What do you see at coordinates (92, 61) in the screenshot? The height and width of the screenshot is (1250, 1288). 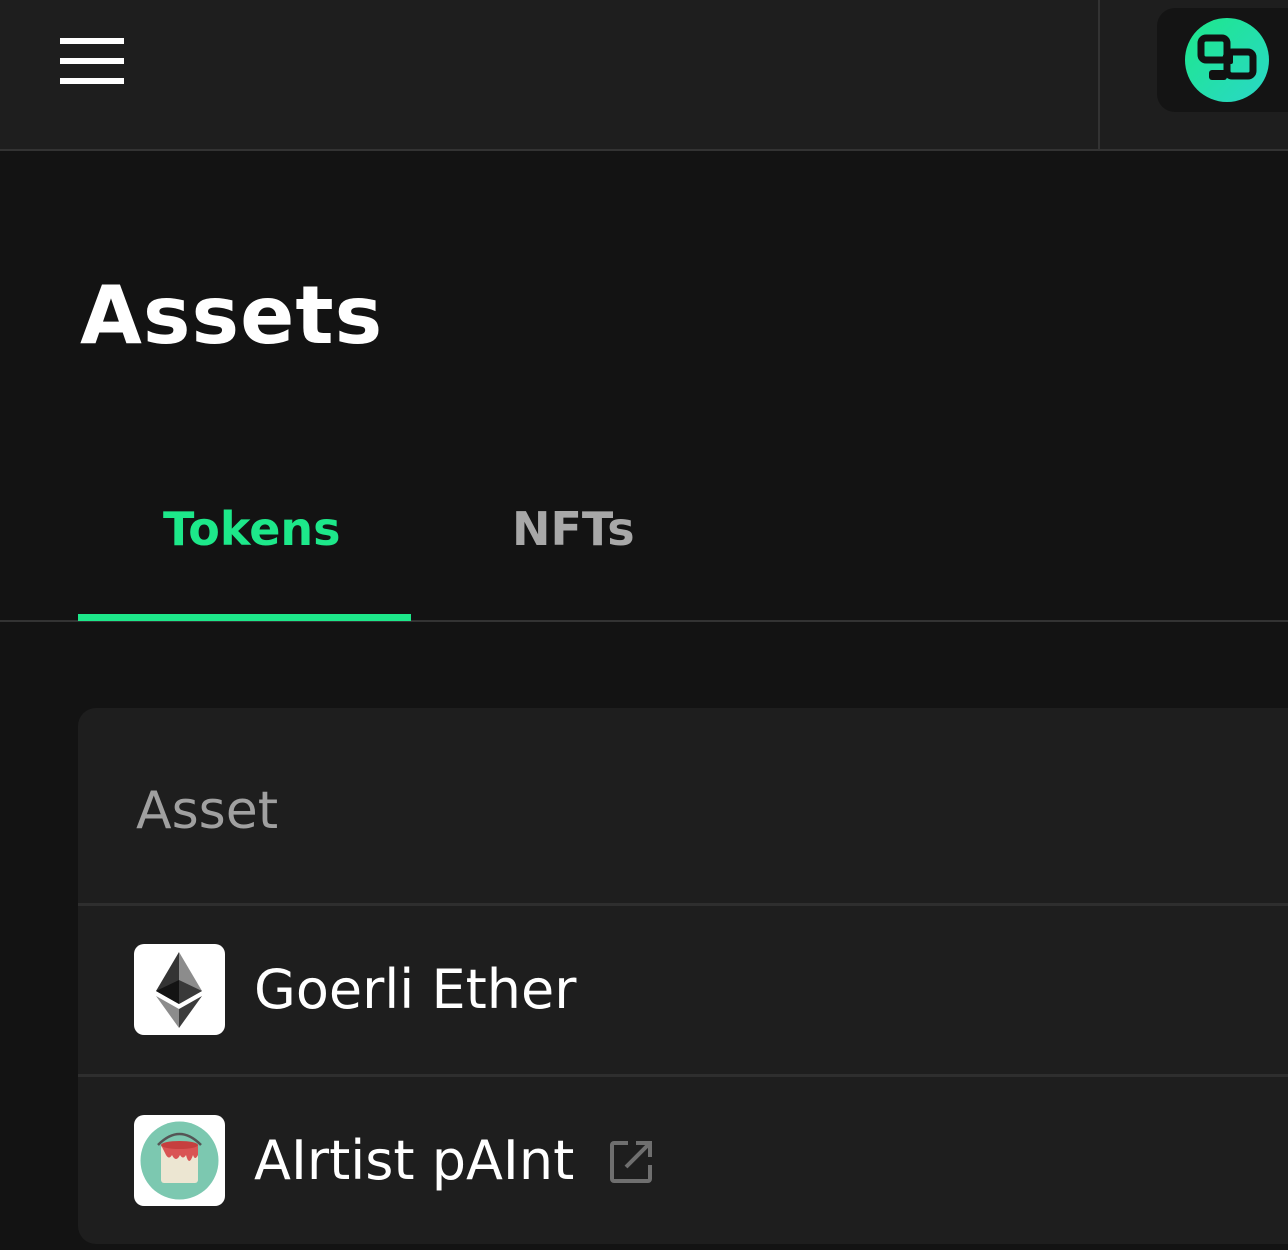 I see `hamburger-menu-icon` at bounding box center [92, 61].